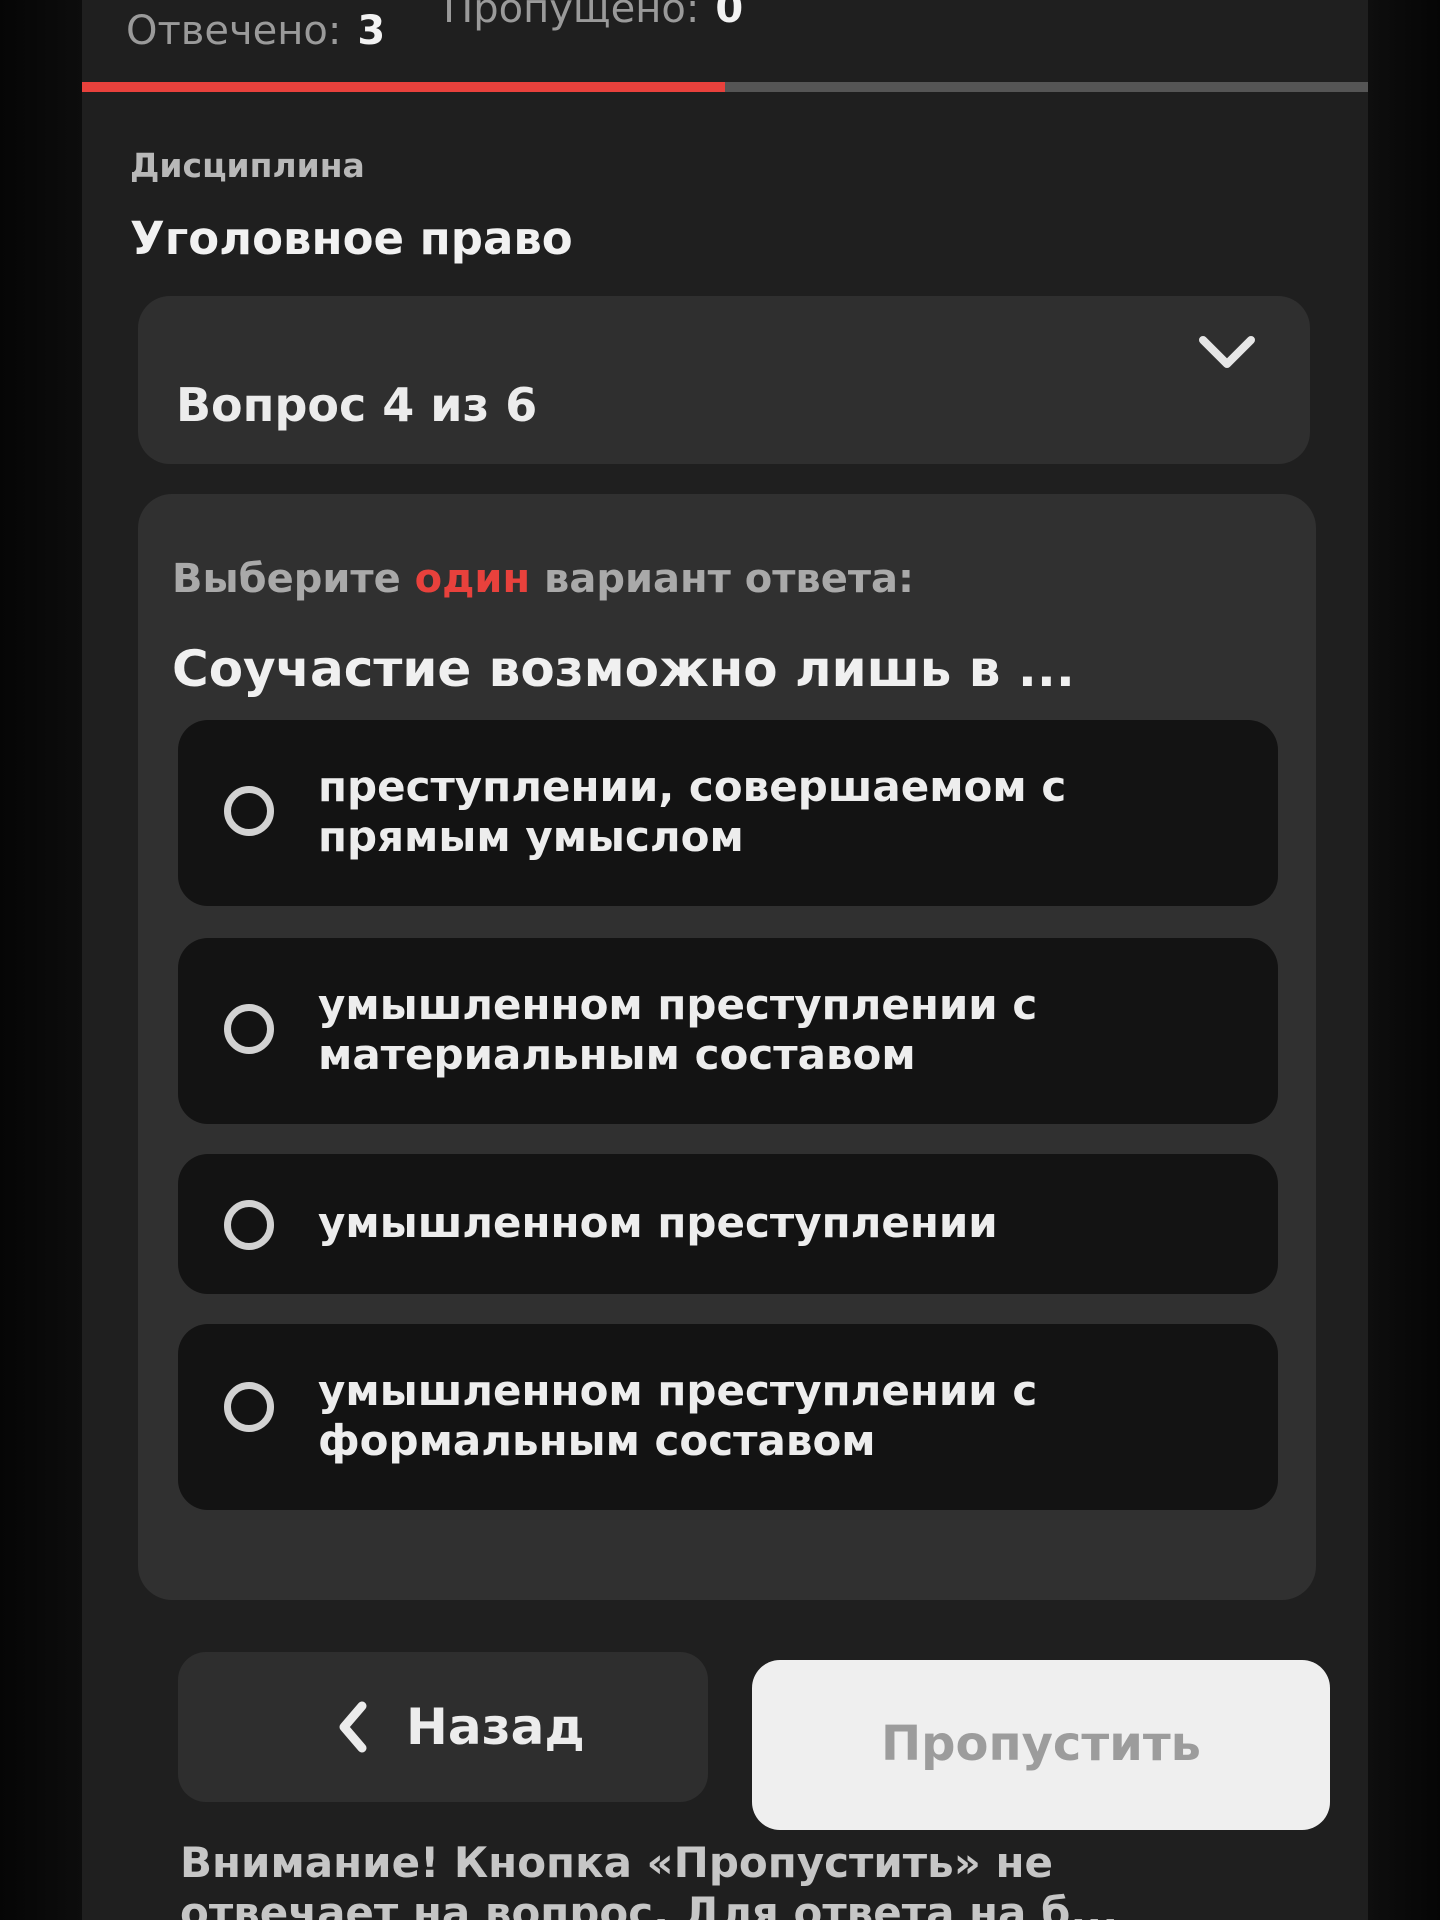  What do you see at coordinates (658, 1222) in the screenshot?
I see `answer-option-label: умышленном преступлении` at bounding box center [658, 1222].